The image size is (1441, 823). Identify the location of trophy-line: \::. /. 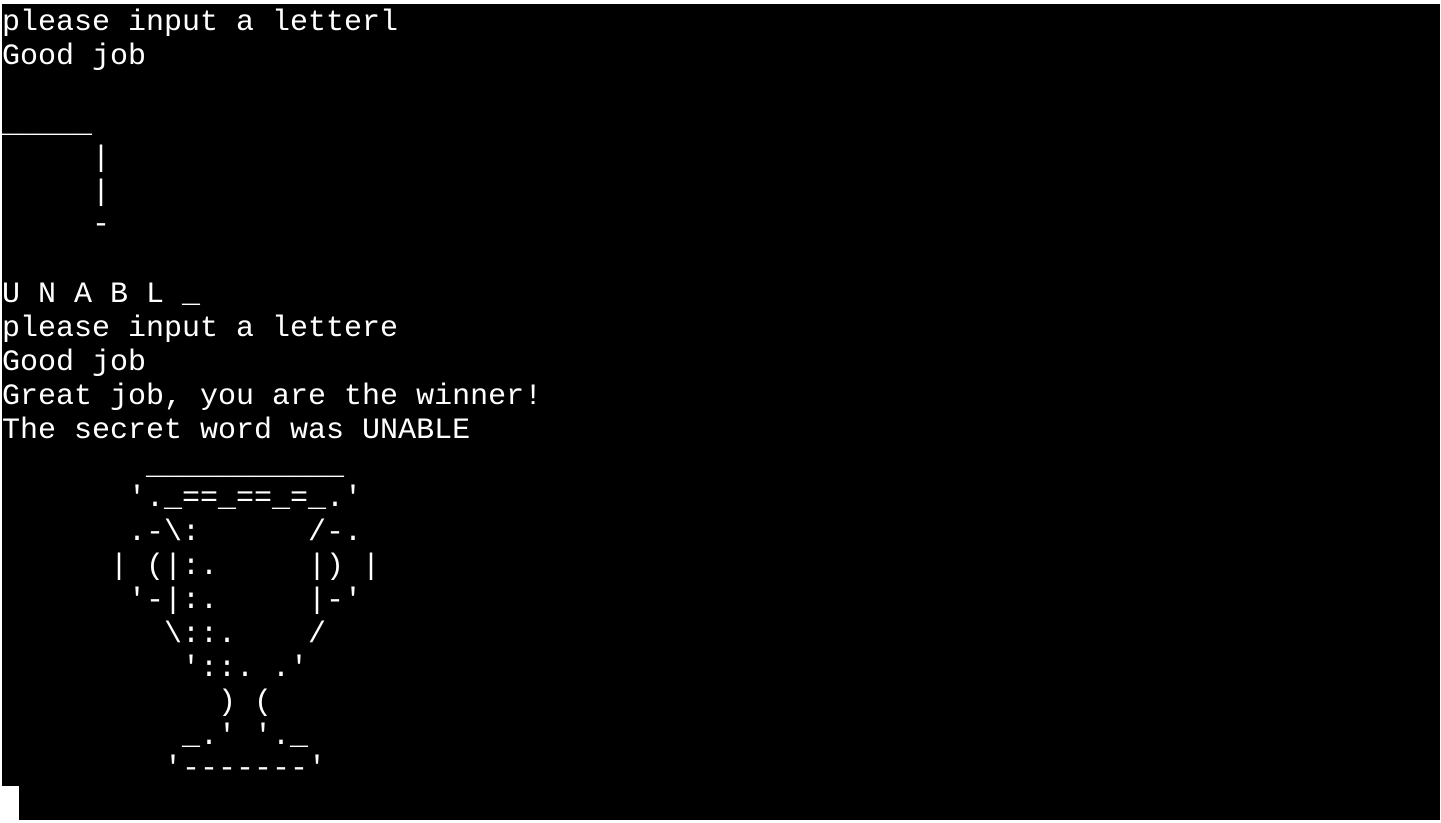
(164, 635).